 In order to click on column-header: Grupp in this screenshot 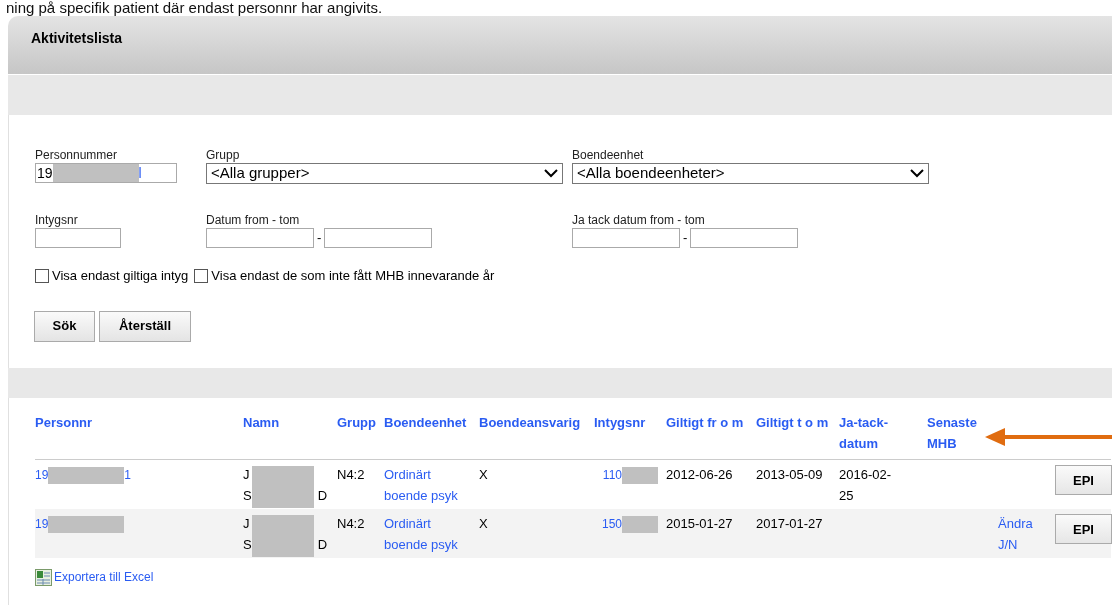, I will do `click(356, 422)`.